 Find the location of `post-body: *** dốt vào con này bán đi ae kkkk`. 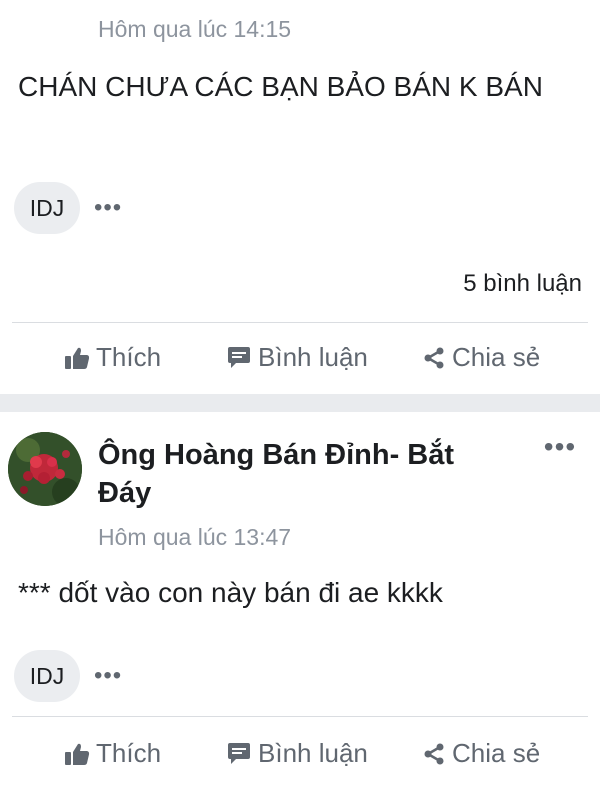

post-body: *** dốt vào con này bán đi ae kkkk is located at coordinates (230, 592).